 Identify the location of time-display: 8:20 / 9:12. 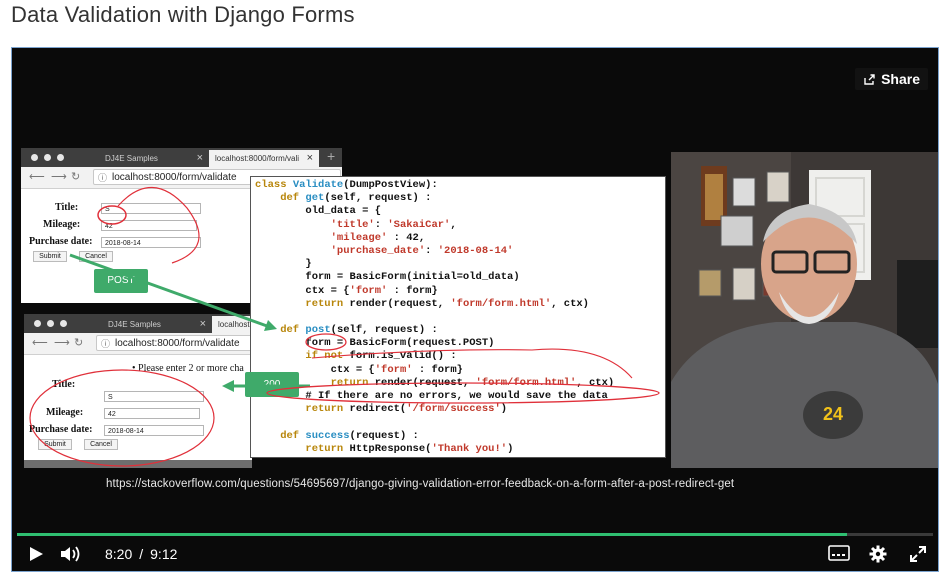
(141, 554).